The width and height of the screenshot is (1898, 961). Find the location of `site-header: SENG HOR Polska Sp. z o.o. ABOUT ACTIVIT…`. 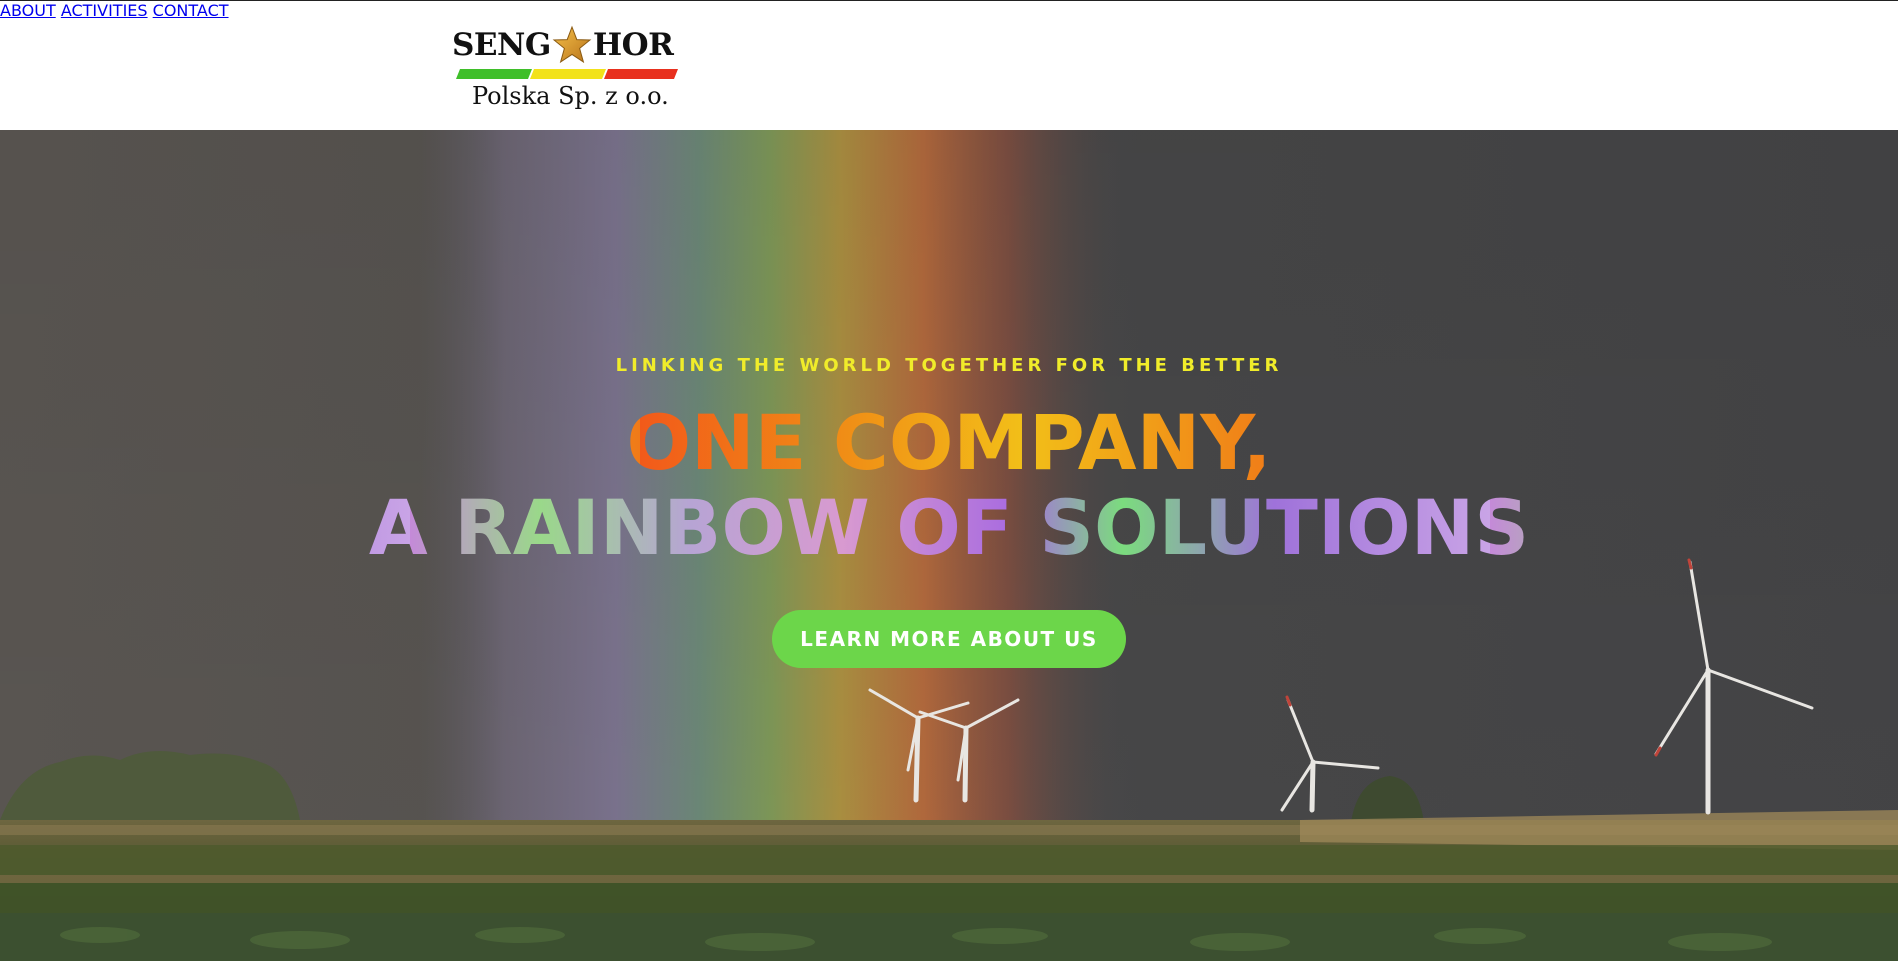

site-header: SENG HOR Polska Sp. z o.o. ABOUT ACTIVIT… is located at coordinates (949, 65).